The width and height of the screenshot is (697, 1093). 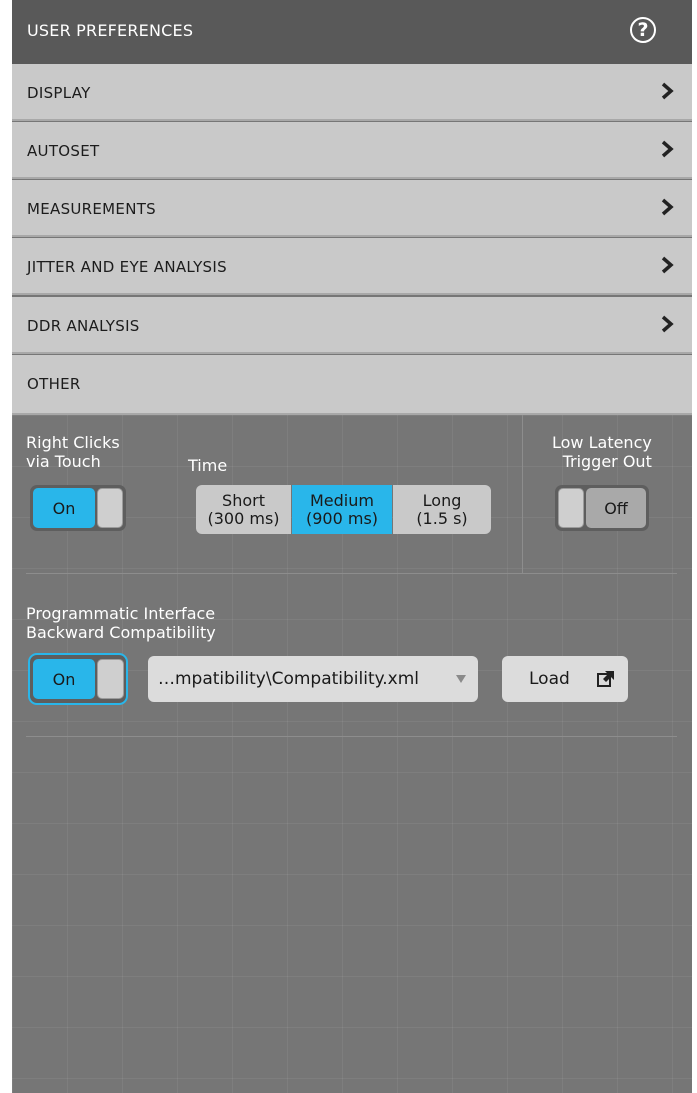 I want to click on time-option-short: Short (300 ms), so click(x=243, y=509).